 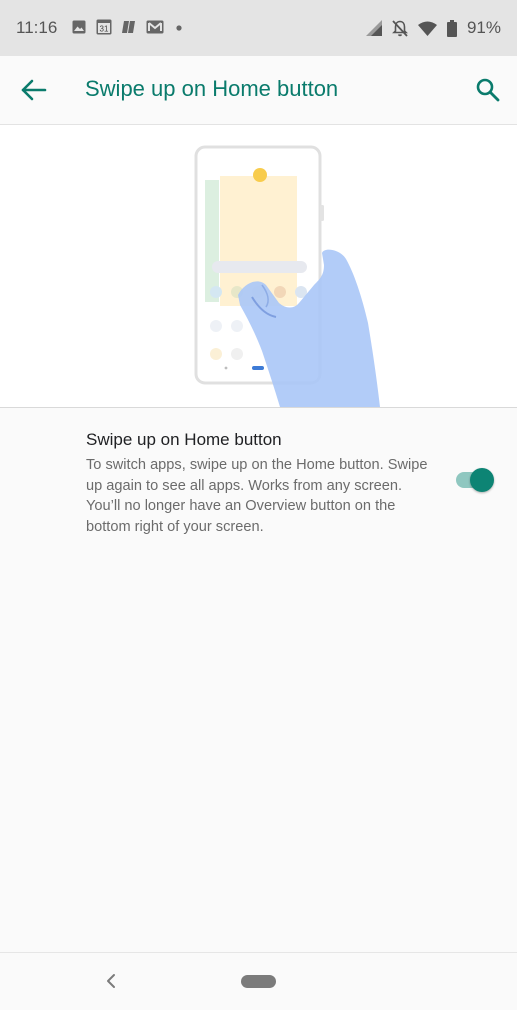 What do you see at coordinates (212, 88) in the screenshot?
I see `page-title: Swipe up on Home button` at bounding box center [212, 88].